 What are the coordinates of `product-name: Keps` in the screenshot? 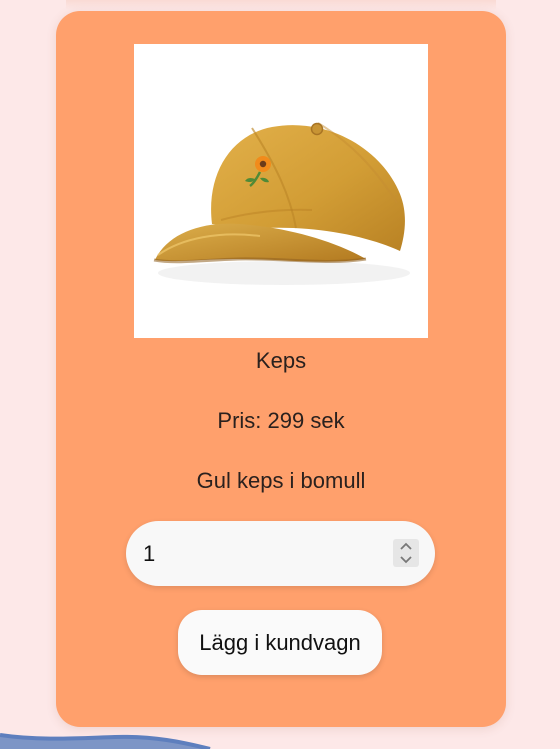 It's located at (281, 360).